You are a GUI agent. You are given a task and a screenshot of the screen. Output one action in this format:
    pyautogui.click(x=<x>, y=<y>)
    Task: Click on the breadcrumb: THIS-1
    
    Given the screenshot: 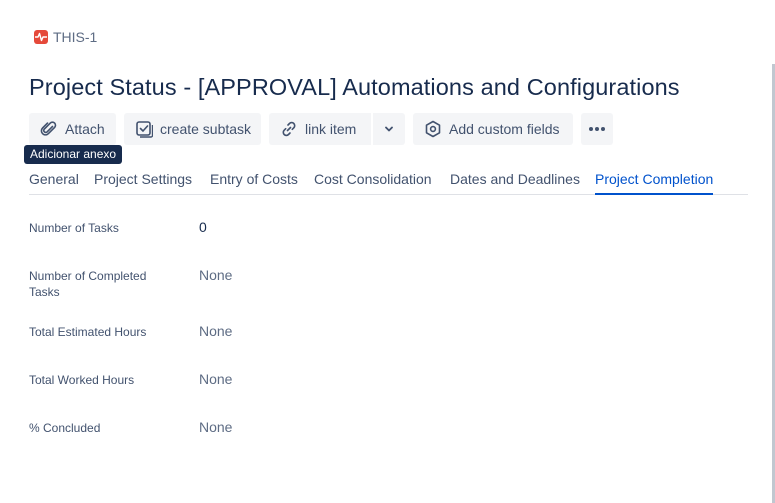 What is the action you would take?
    pyautogui.click(x=65, y=37)
    